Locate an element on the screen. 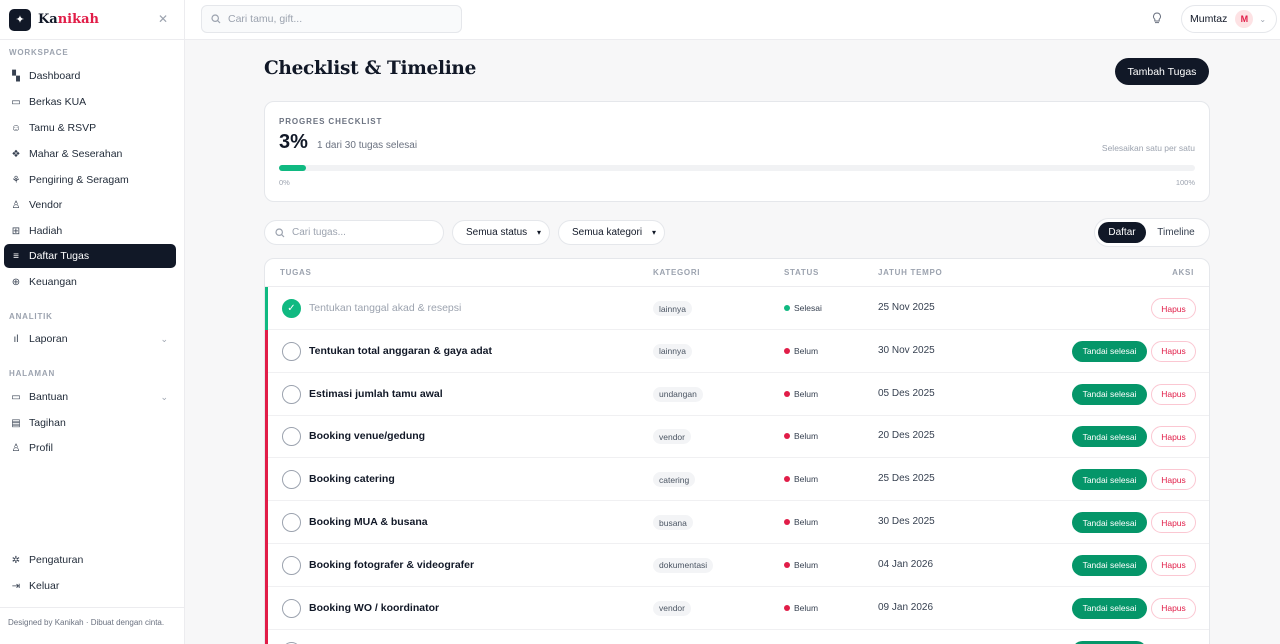 Image resolution: width=1280 pixels, height=644 pixels. sidebar-item-profil: ♙ Profil is located at coordinates (90, 448).